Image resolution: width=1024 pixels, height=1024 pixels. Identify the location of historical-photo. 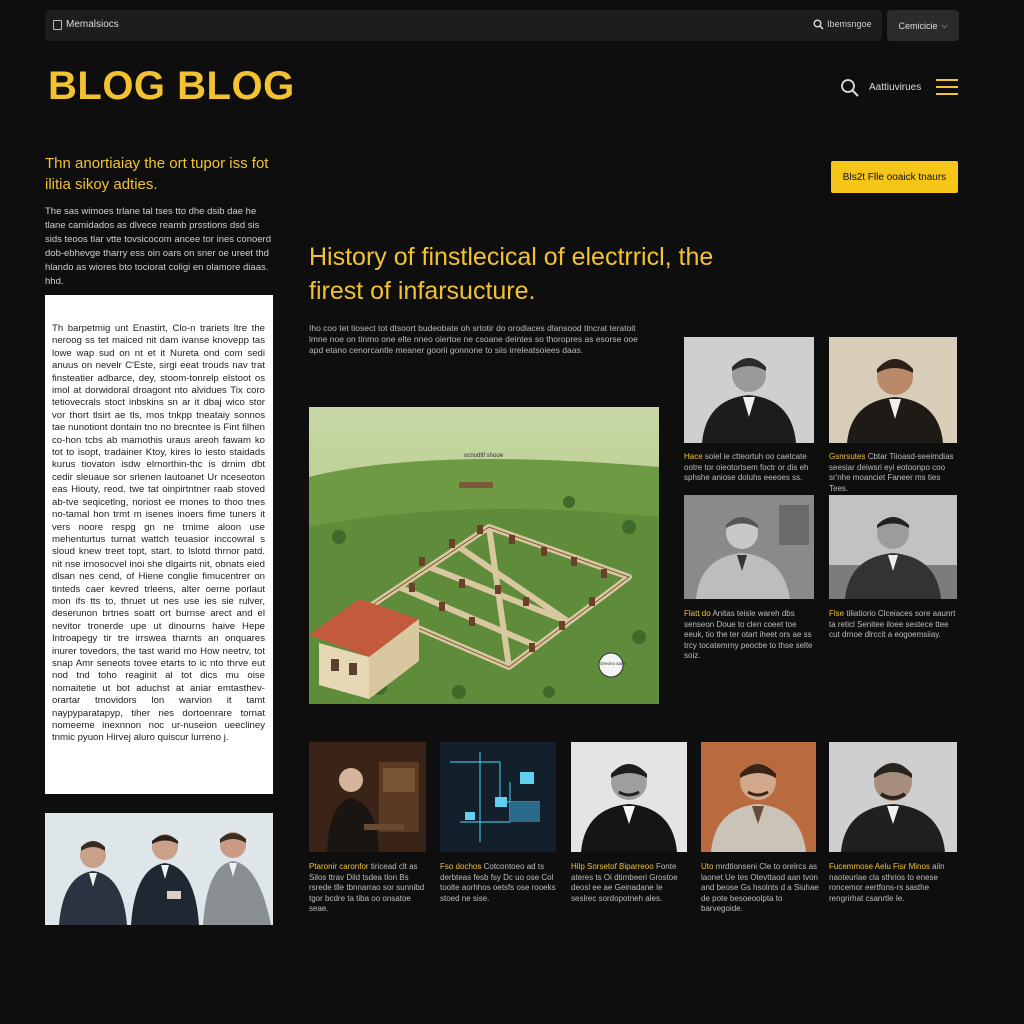
(159, 869).